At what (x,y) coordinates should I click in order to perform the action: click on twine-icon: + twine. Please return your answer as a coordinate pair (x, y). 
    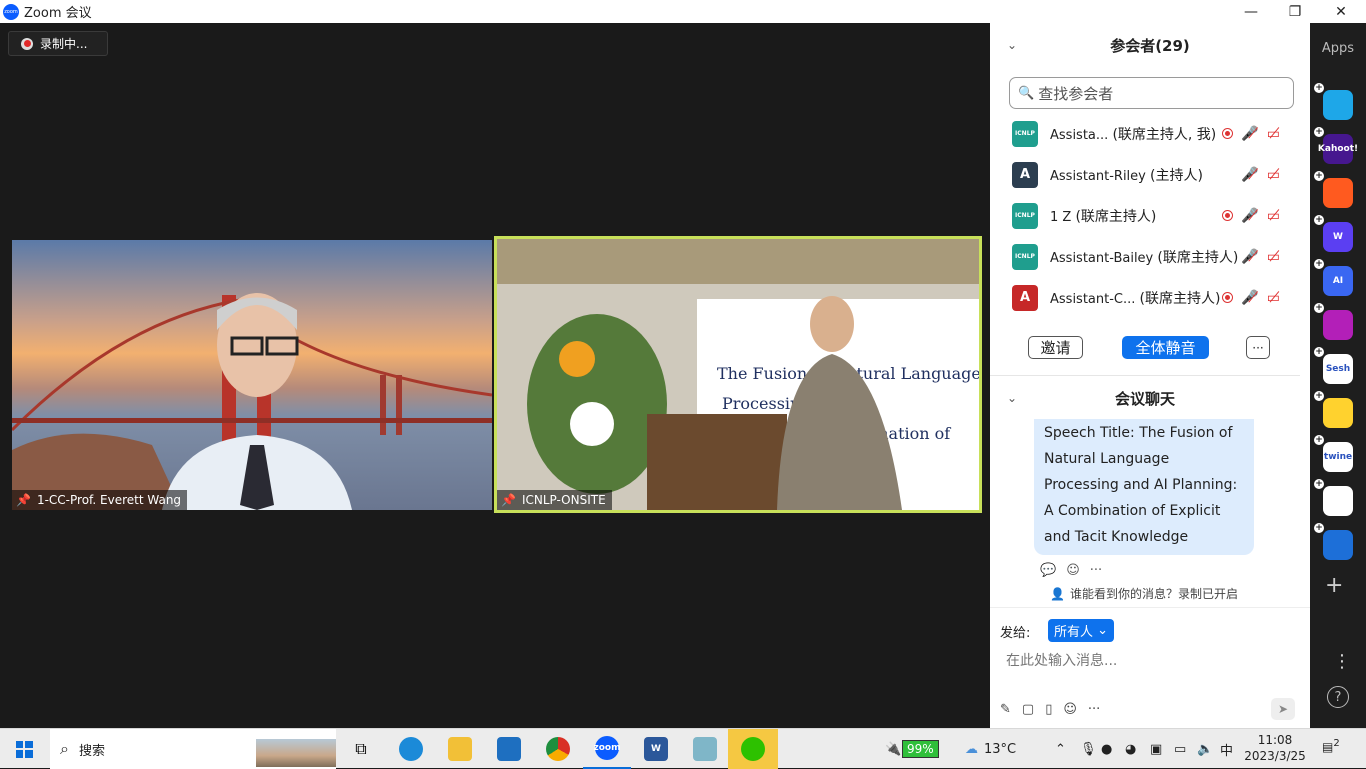
    Looking at the image, I should click on (1333, 453).